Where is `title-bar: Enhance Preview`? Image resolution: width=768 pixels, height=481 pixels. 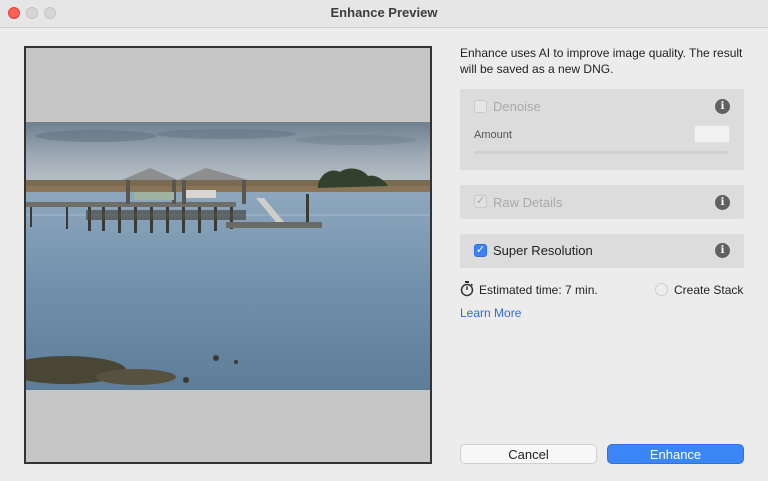 title-bar: Enhance Preview is located at coordinates (384, 14).